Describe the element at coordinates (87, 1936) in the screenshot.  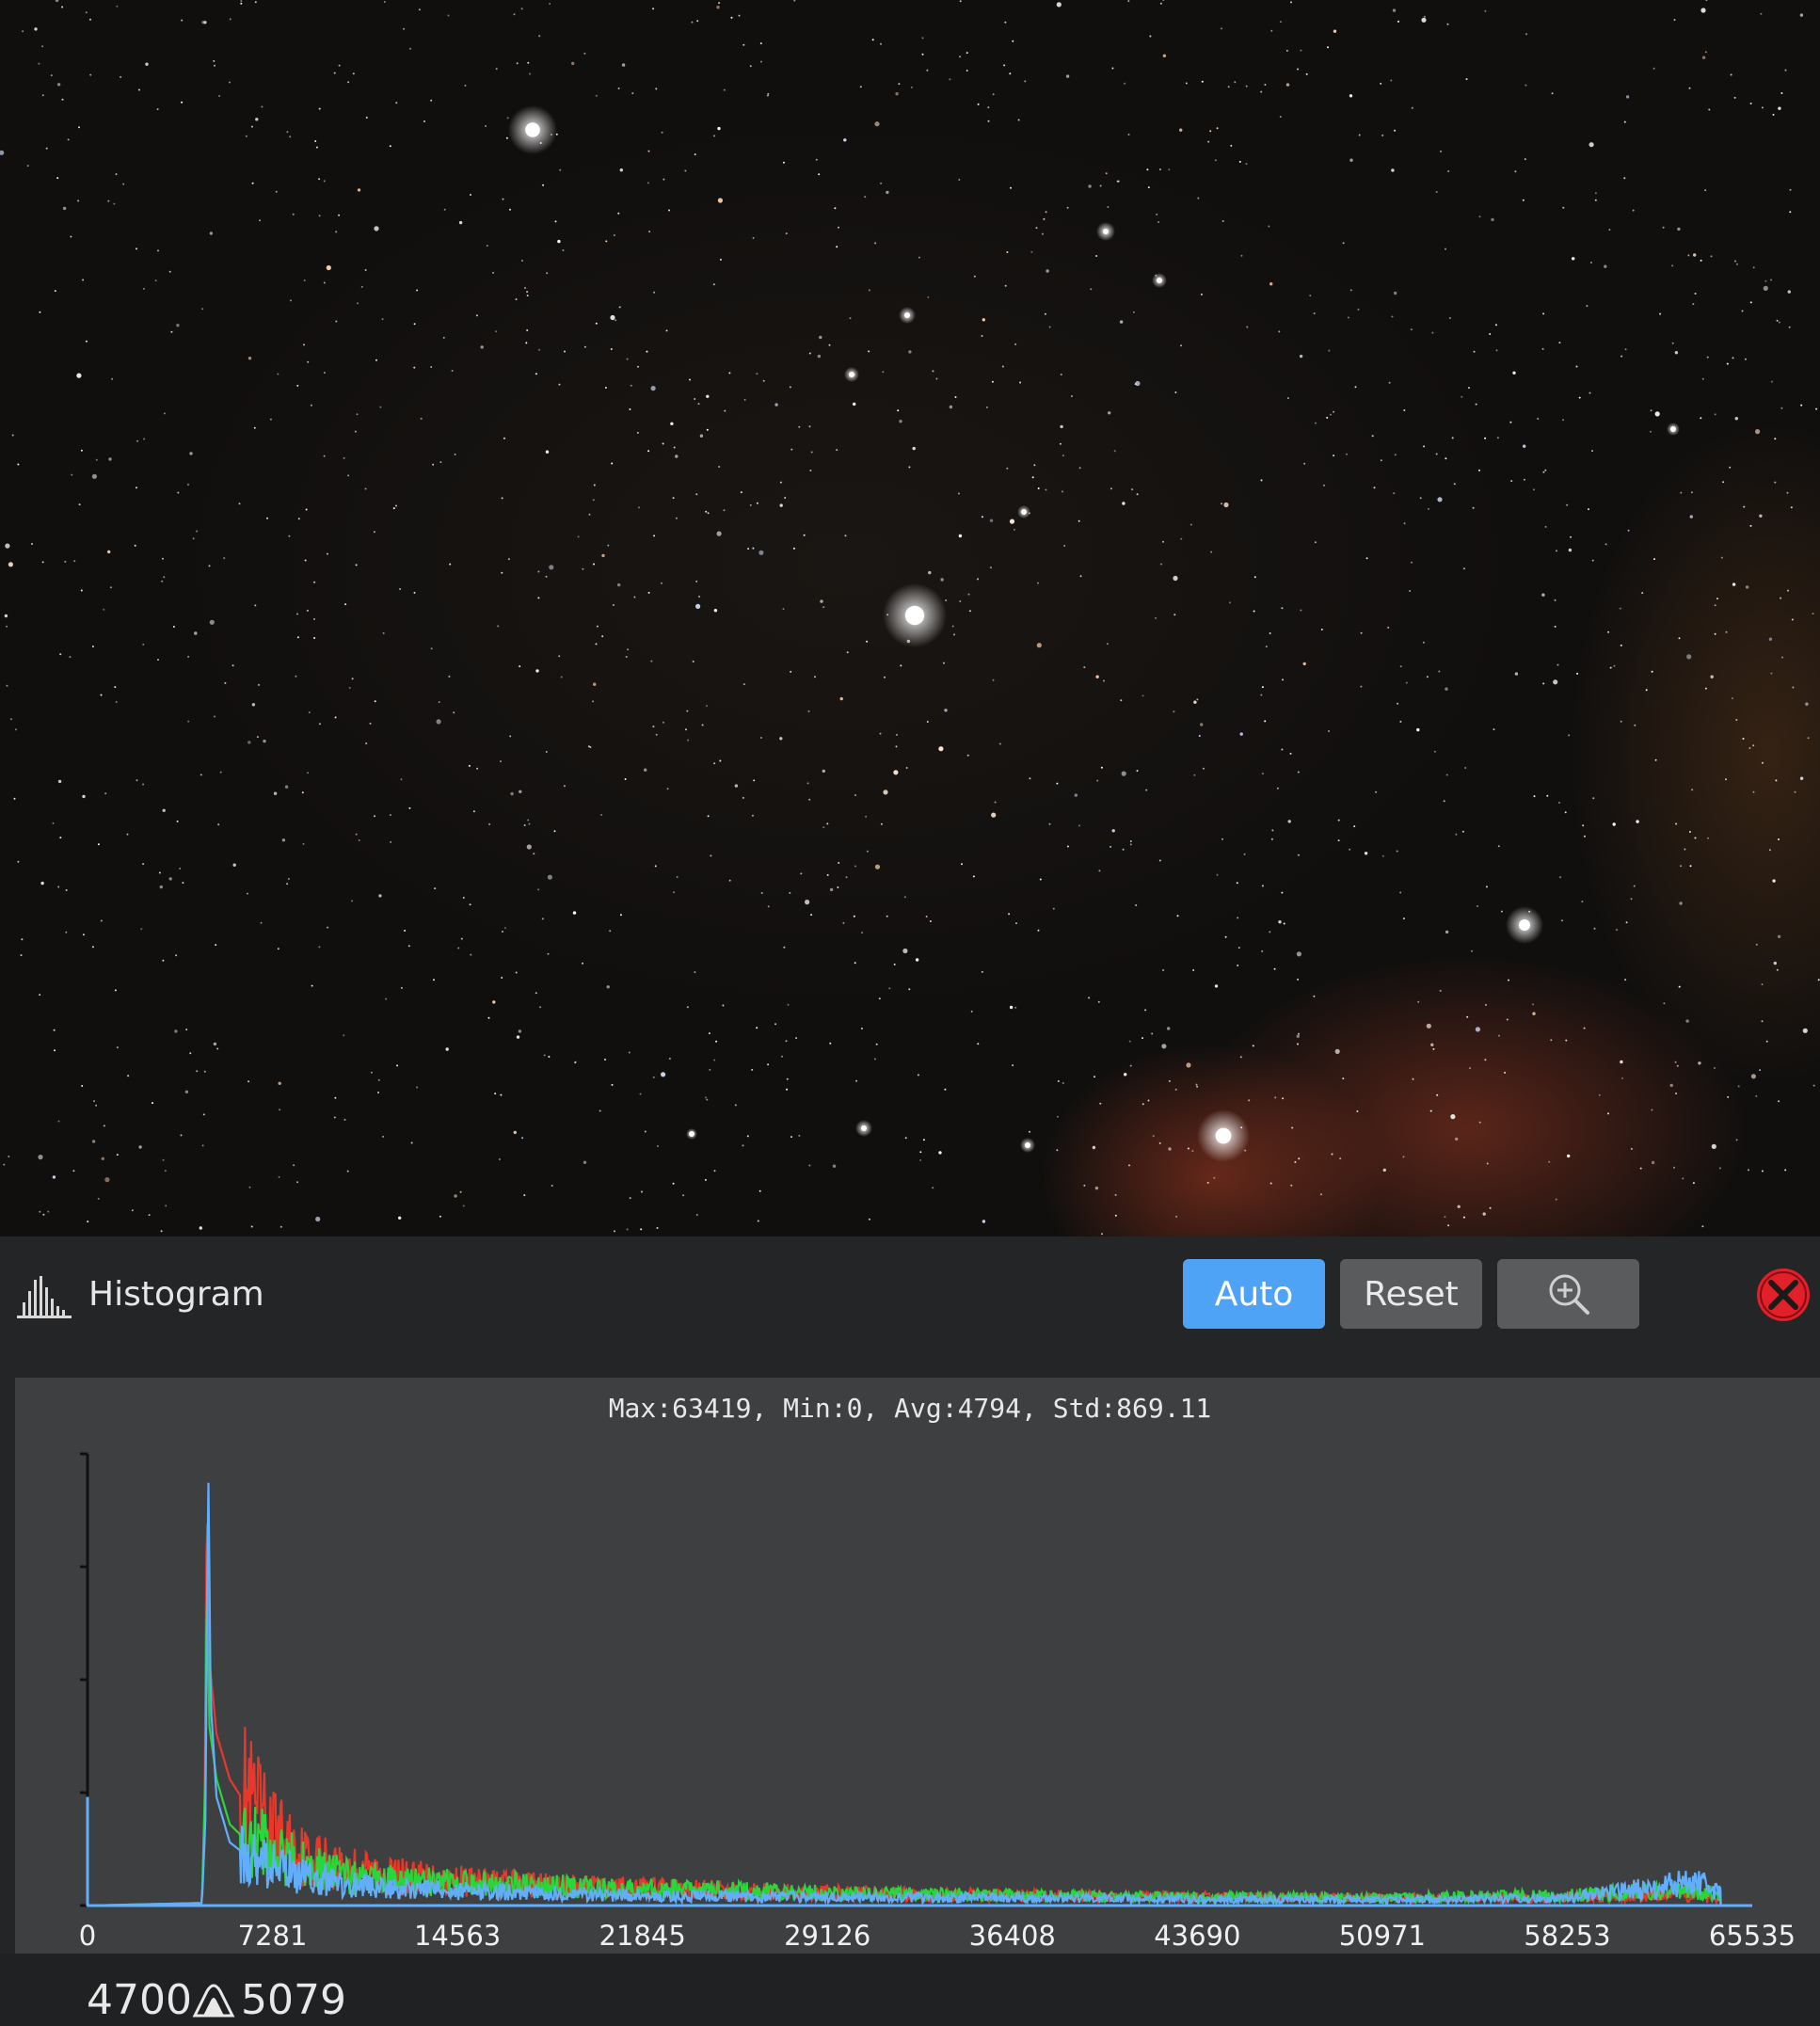
I see `x-tick-label: 0` at that location.